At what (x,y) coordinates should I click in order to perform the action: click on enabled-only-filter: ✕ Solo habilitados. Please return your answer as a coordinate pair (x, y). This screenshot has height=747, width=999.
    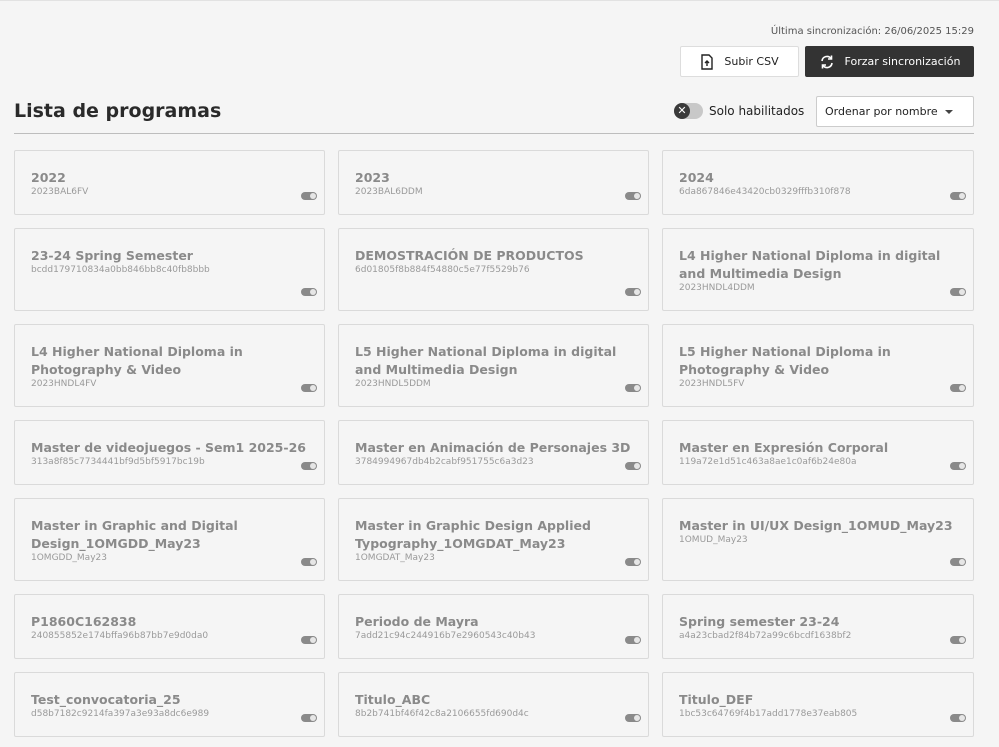
    Looking at the image, I should click on (739, 111).